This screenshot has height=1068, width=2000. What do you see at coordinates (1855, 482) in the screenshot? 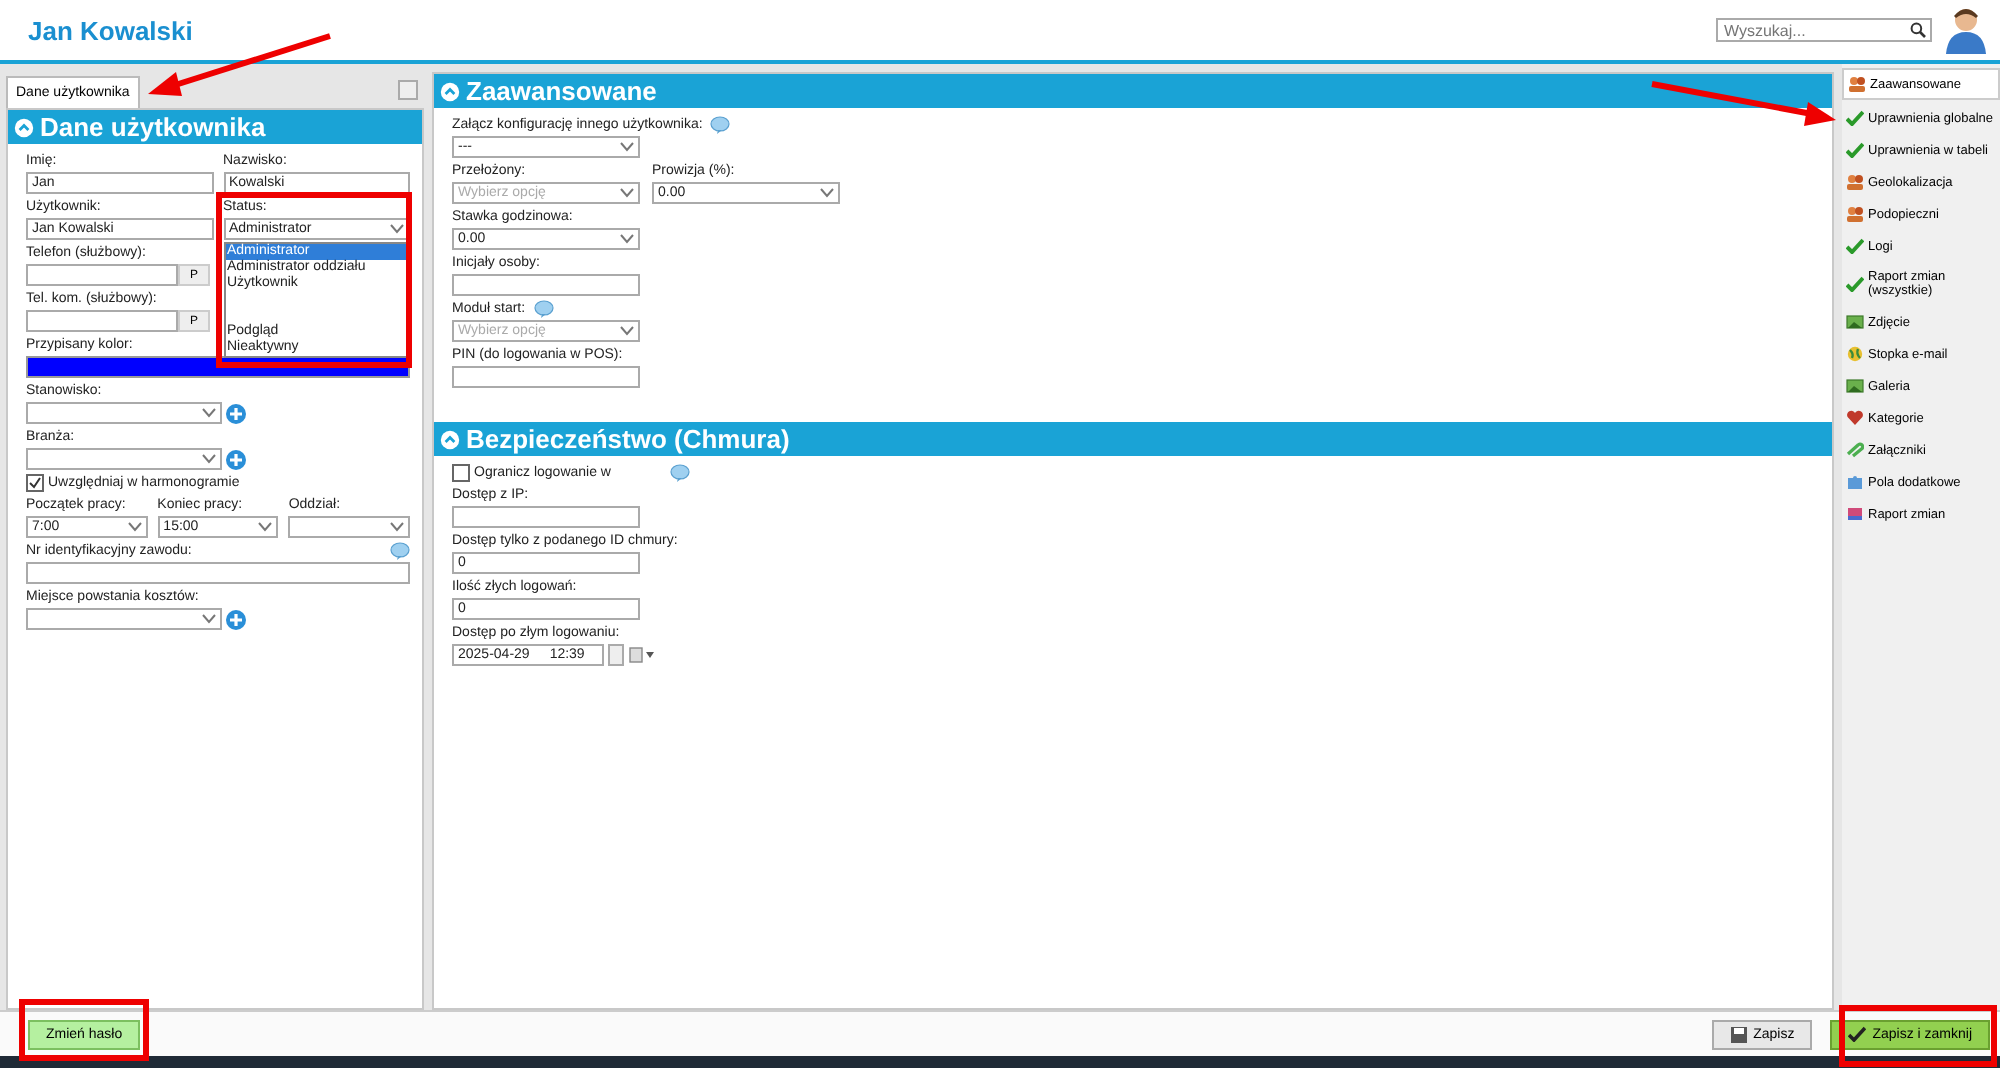
I see `puzzle-icon` at bounding box center [1855, 482].